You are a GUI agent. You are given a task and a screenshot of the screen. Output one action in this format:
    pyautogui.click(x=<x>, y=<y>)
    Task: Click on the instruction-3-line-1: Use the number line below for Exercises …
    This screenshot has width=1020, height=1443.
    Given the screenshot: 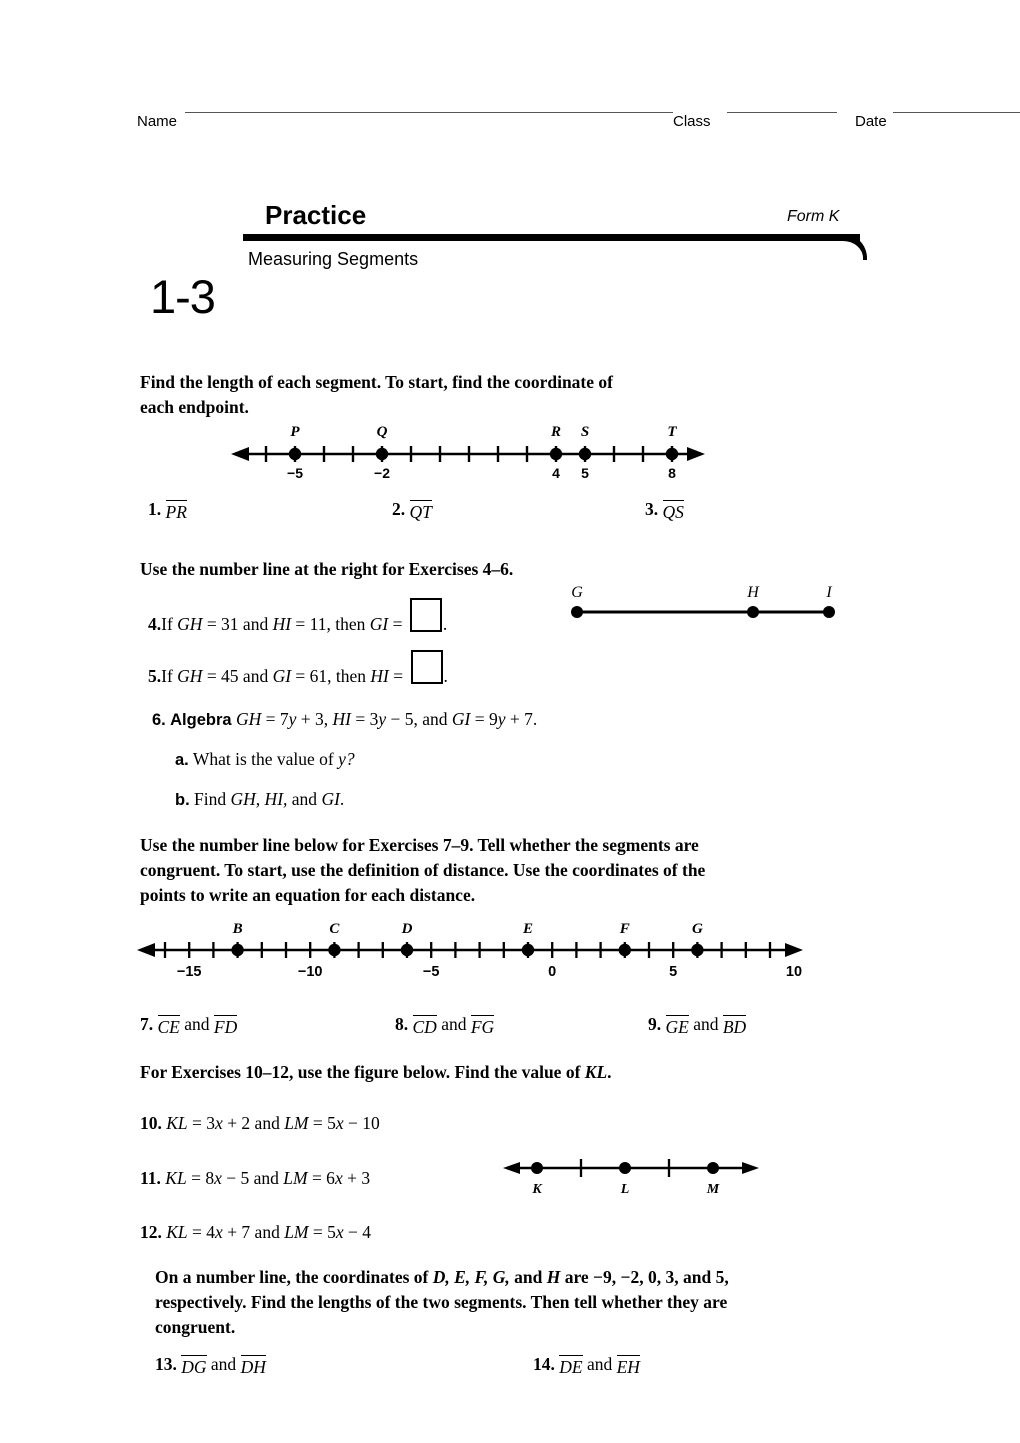 What is the action you would take?
    pyautogui.click(x=419, y=845)
    